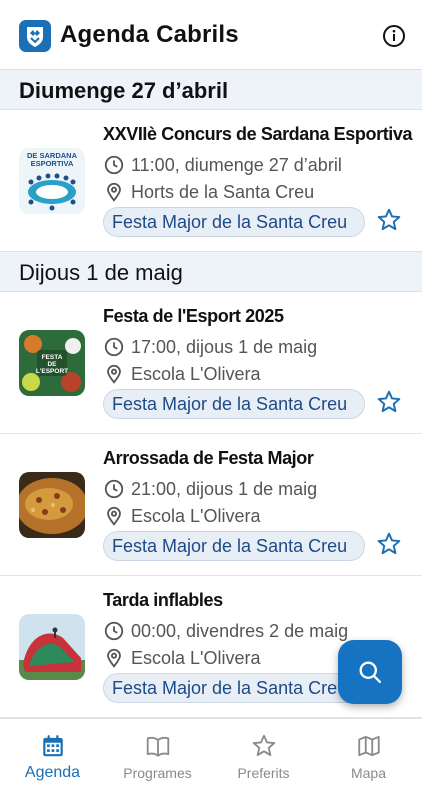  Describe the element at coordinates (264, 745) in the screenshot. I see `star-icon` at that location.